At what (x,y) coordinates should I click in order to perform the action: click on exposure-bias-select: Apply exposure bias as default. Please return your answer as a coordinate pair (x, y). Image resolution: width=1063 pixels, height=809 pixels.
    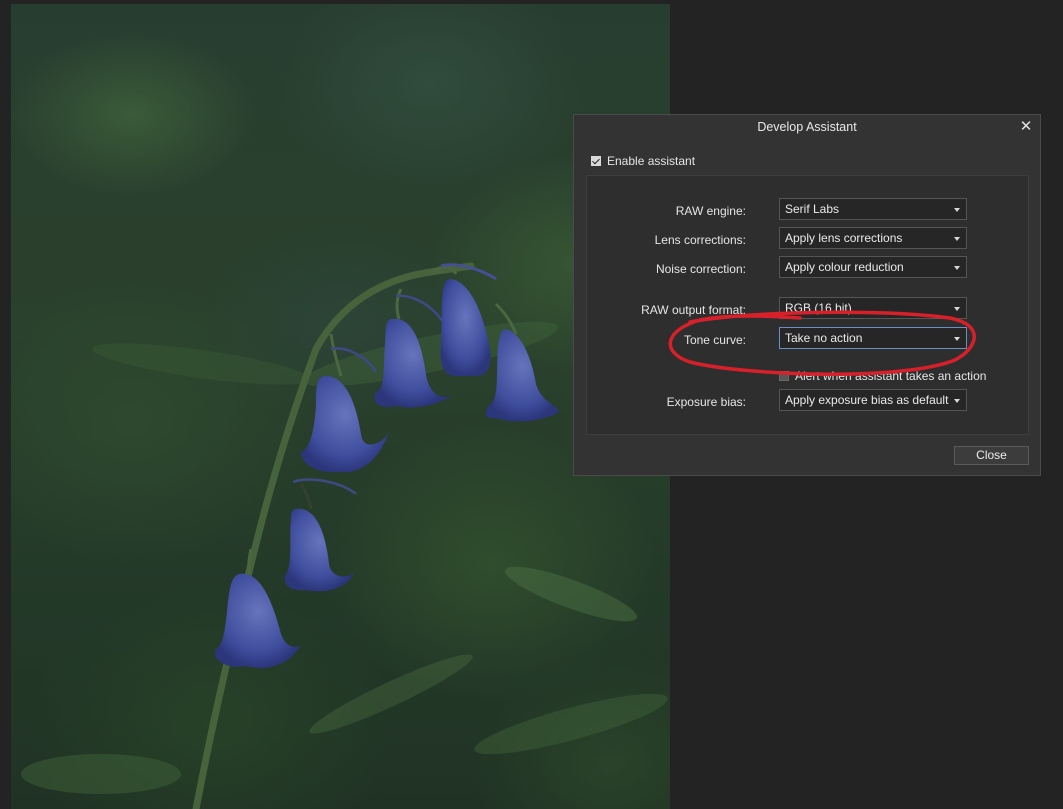
    Looking at the image, I should click on (873, 400).